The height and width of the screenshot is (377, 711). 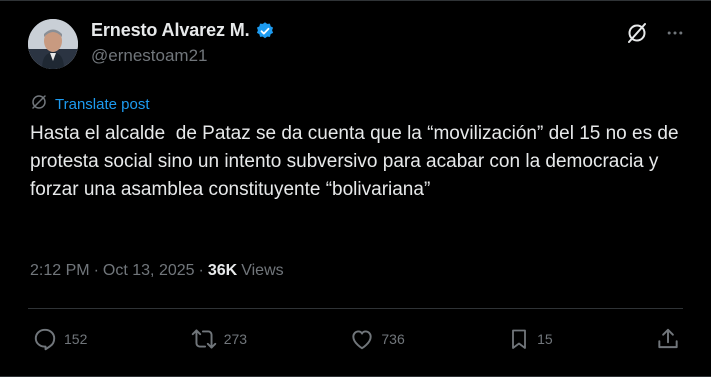 I want to click on share-button, so click(x=668, y=339).